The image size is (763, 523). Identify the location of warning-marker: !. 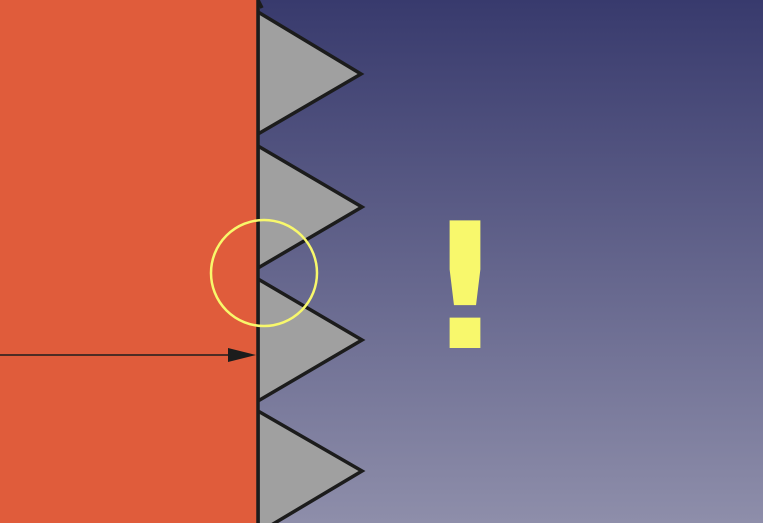
(465, 288).